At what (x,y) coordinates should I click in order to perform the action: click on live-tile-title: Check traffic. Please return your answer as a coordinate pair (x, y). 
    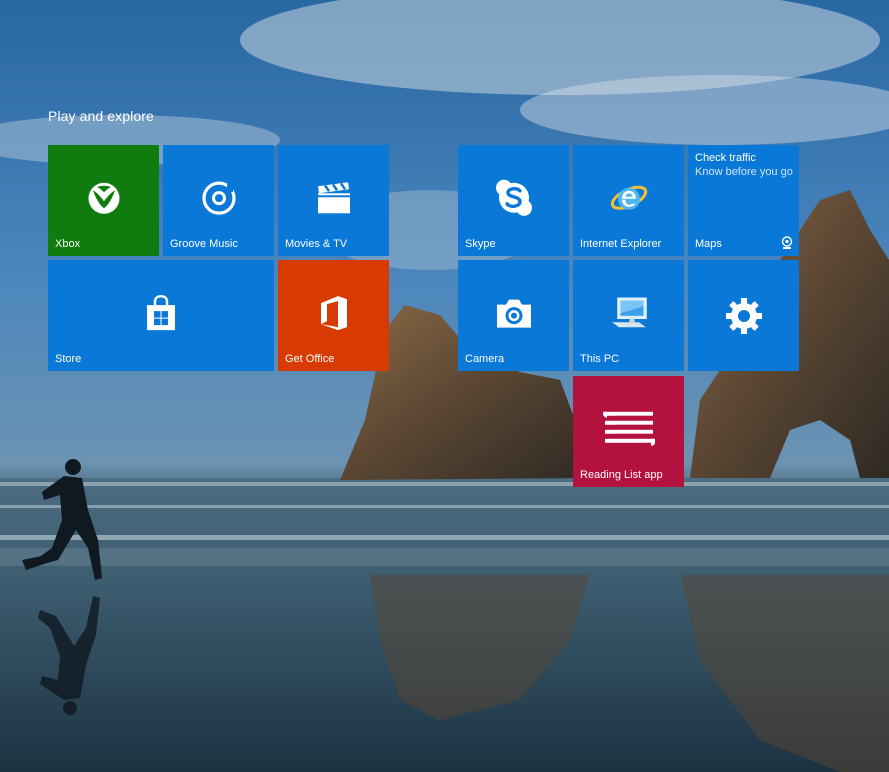
    Looking at the image, I should click on (725, 158).